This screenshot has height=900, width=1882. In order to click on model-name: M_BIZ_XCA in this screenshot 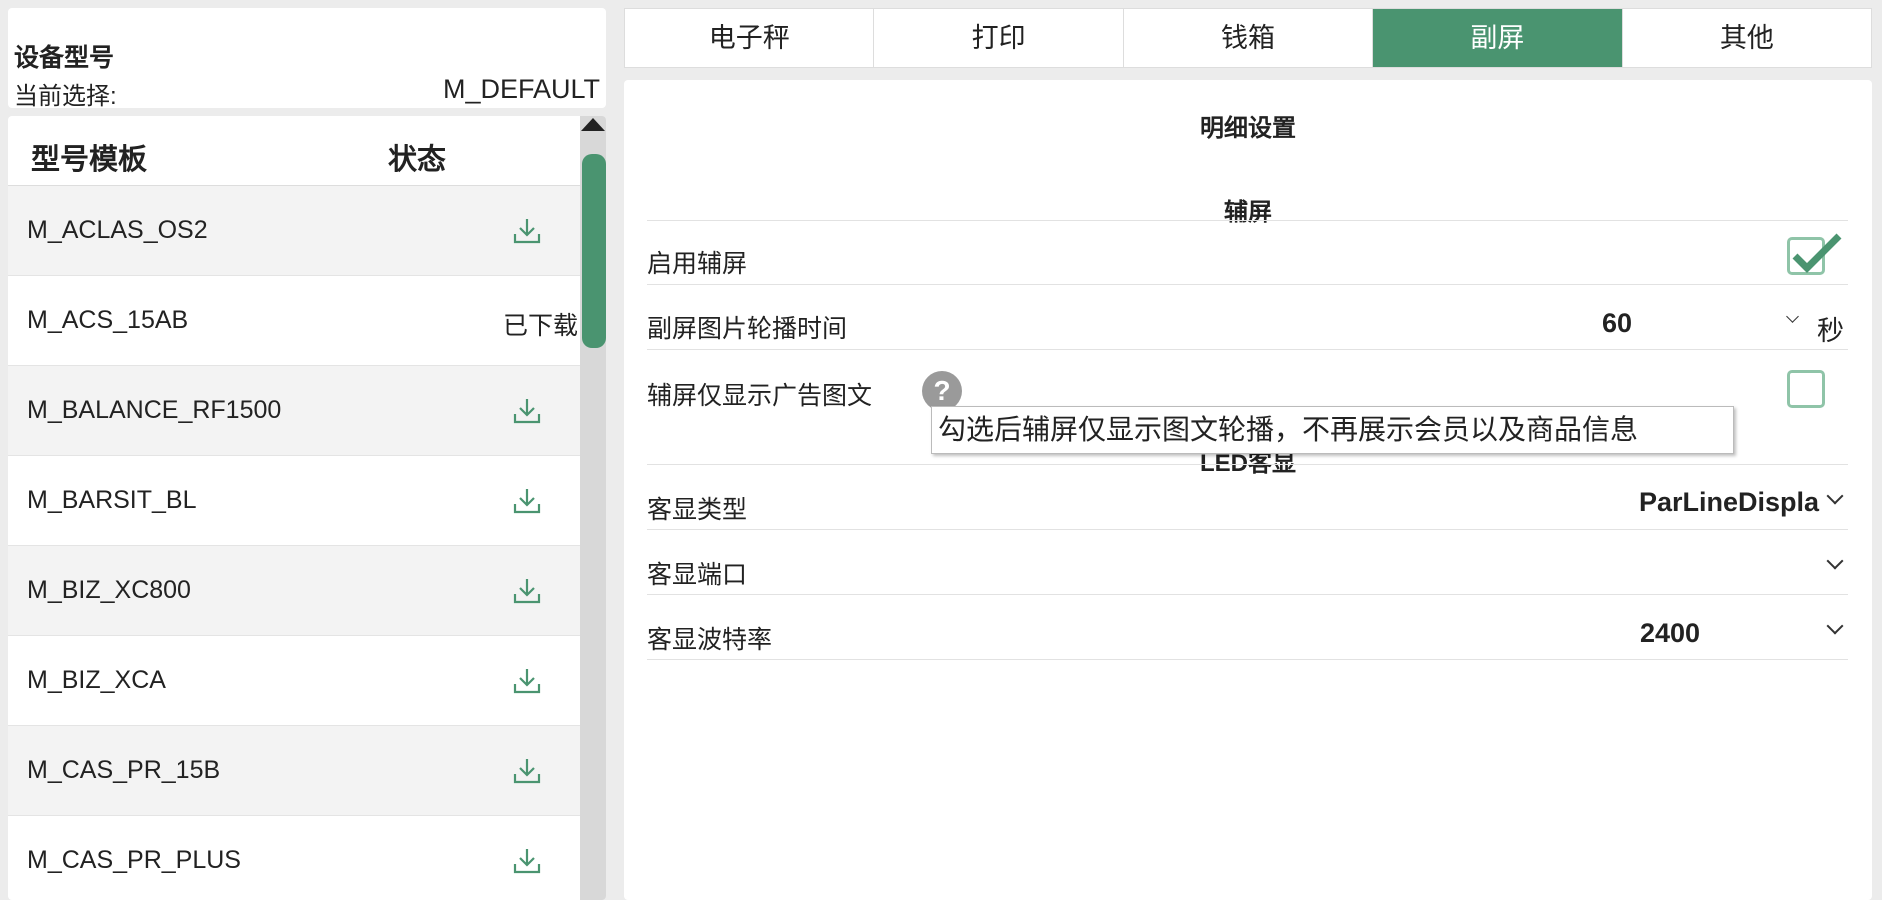, I will do `click(96, 680)`.